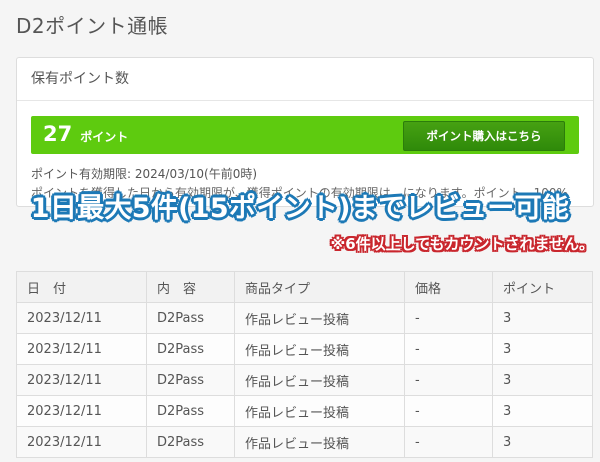  I want to click on points-balance-bar: 27 ポイント ポイント購入はこちら, so click(305, 135).